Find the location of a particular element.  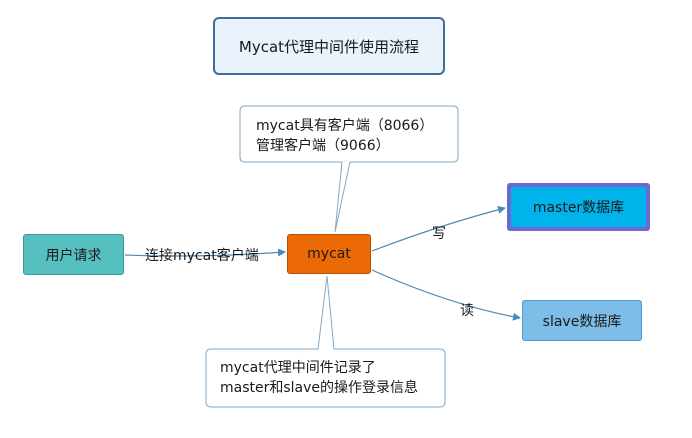

node-master-db-inner: master数据库 is located at coordinates (578, 207).